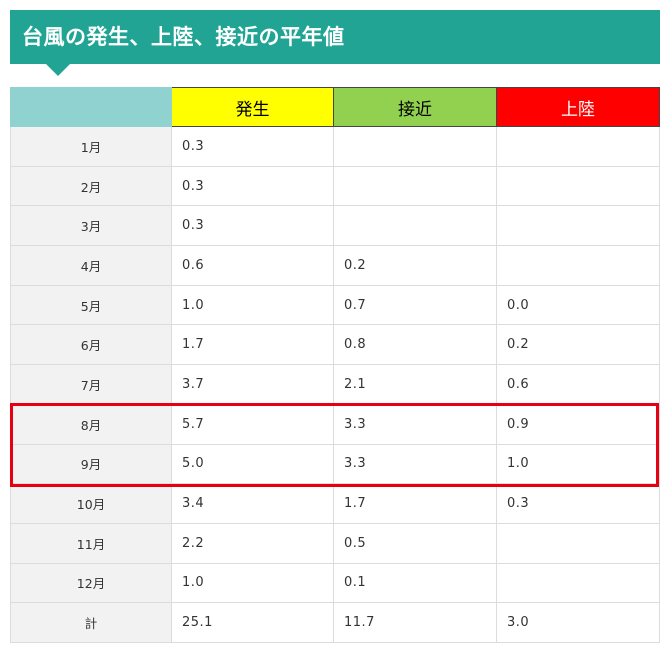 The height and width of the screenshot is (651, 669). What do you see at coordinates (578, 384) in the screenshot?
I see `cell-landfall: 0.6` at bounding box center [578, 384].